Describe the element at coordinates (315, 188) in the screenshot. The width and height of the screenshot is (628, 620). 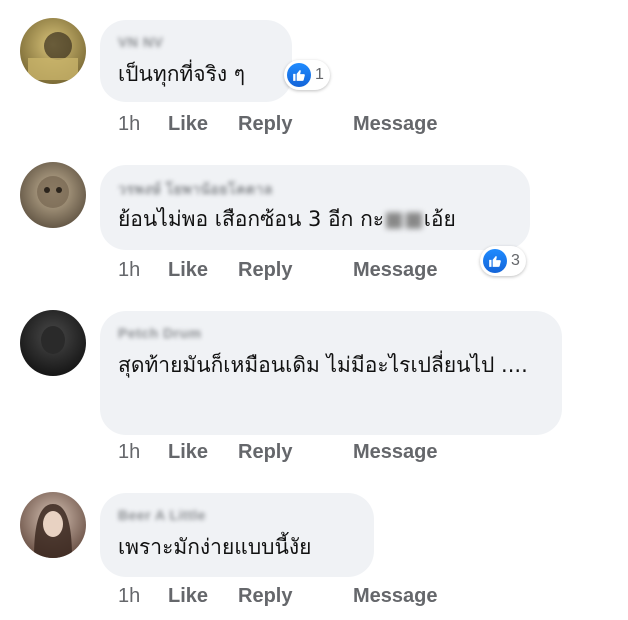
I see `commenter-name: วรพงษ์ โยพาน้อยโคตาล` at that location.